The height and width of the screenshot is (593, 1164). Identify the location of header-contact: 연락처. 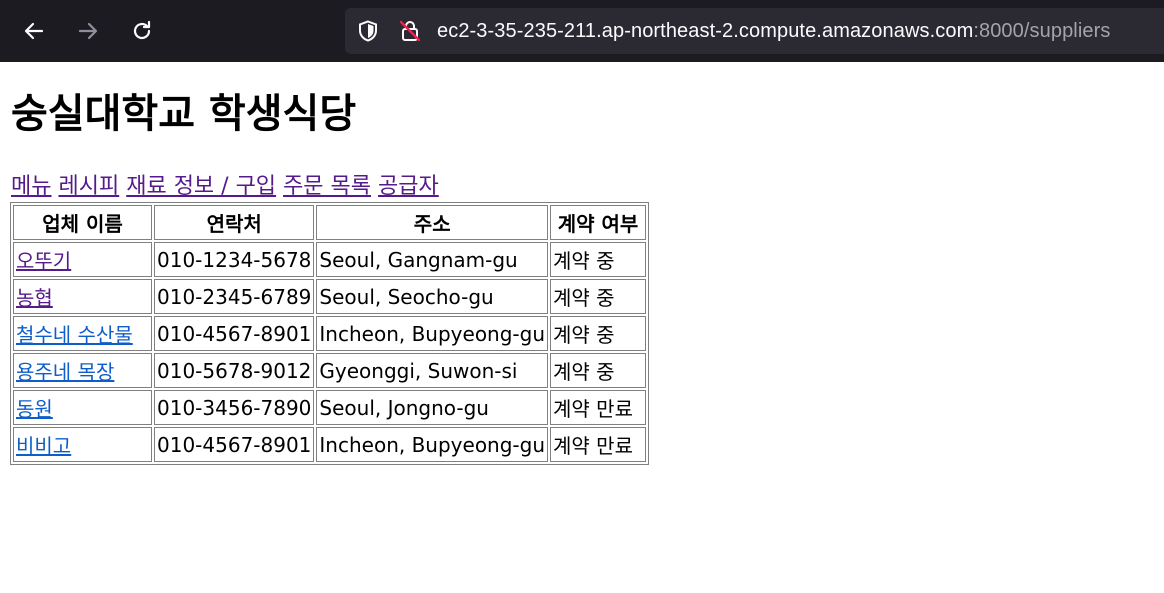
(234, 222).